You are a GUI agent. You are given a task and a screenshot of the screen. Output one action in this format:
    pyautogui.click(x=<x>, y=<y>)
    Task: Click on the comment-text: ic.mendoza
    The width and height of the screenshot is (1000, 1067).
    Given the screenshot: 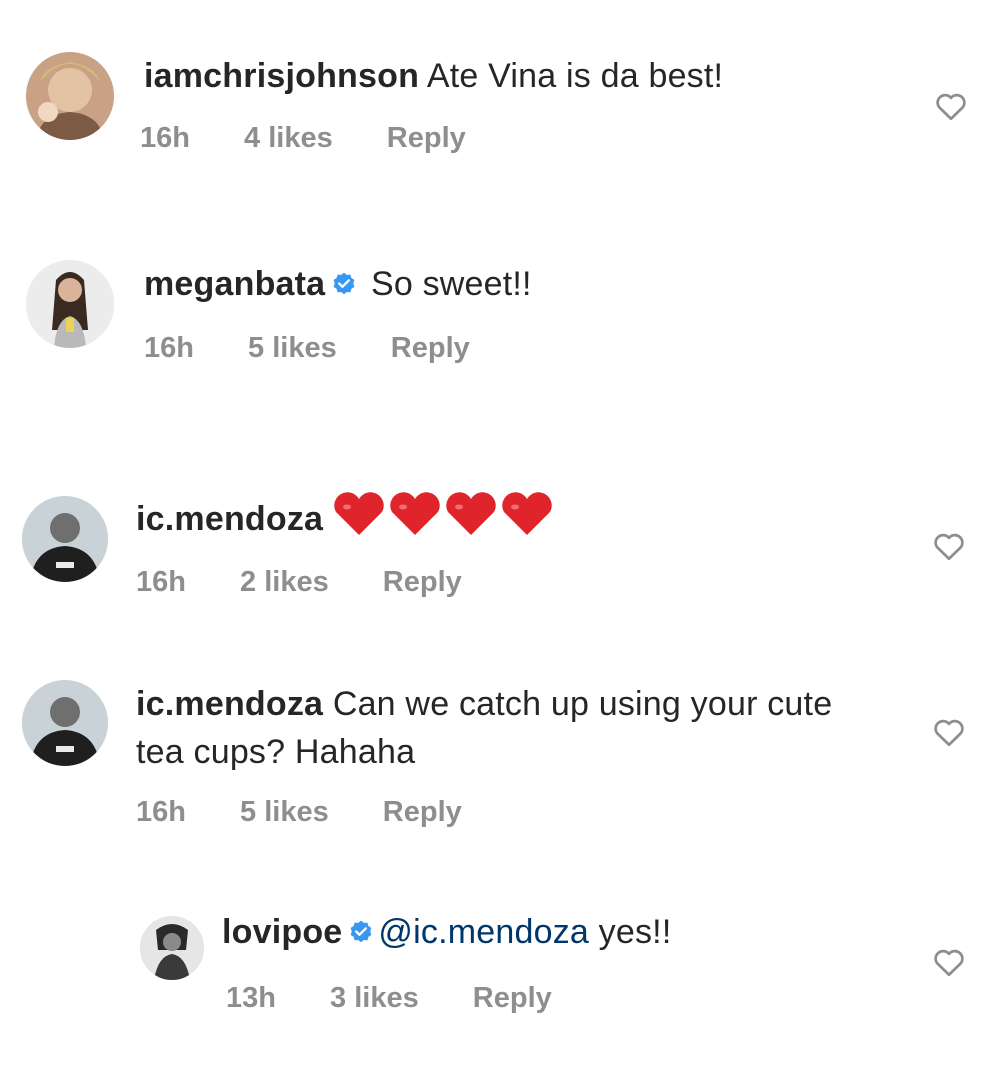 What is the action you would take?
    pyautogui.click(x=516, y=521)
    